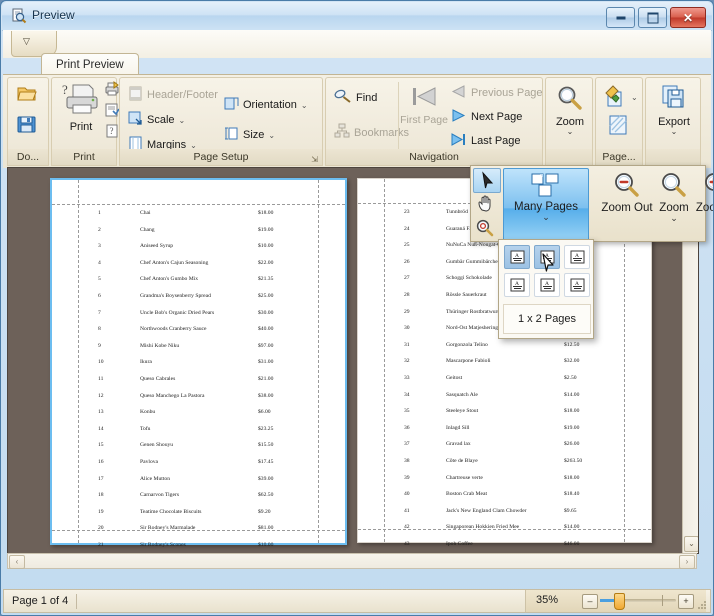  I want to click on table-row: 32 Mascarpone Fabioli $32.00, so click(504, 366).